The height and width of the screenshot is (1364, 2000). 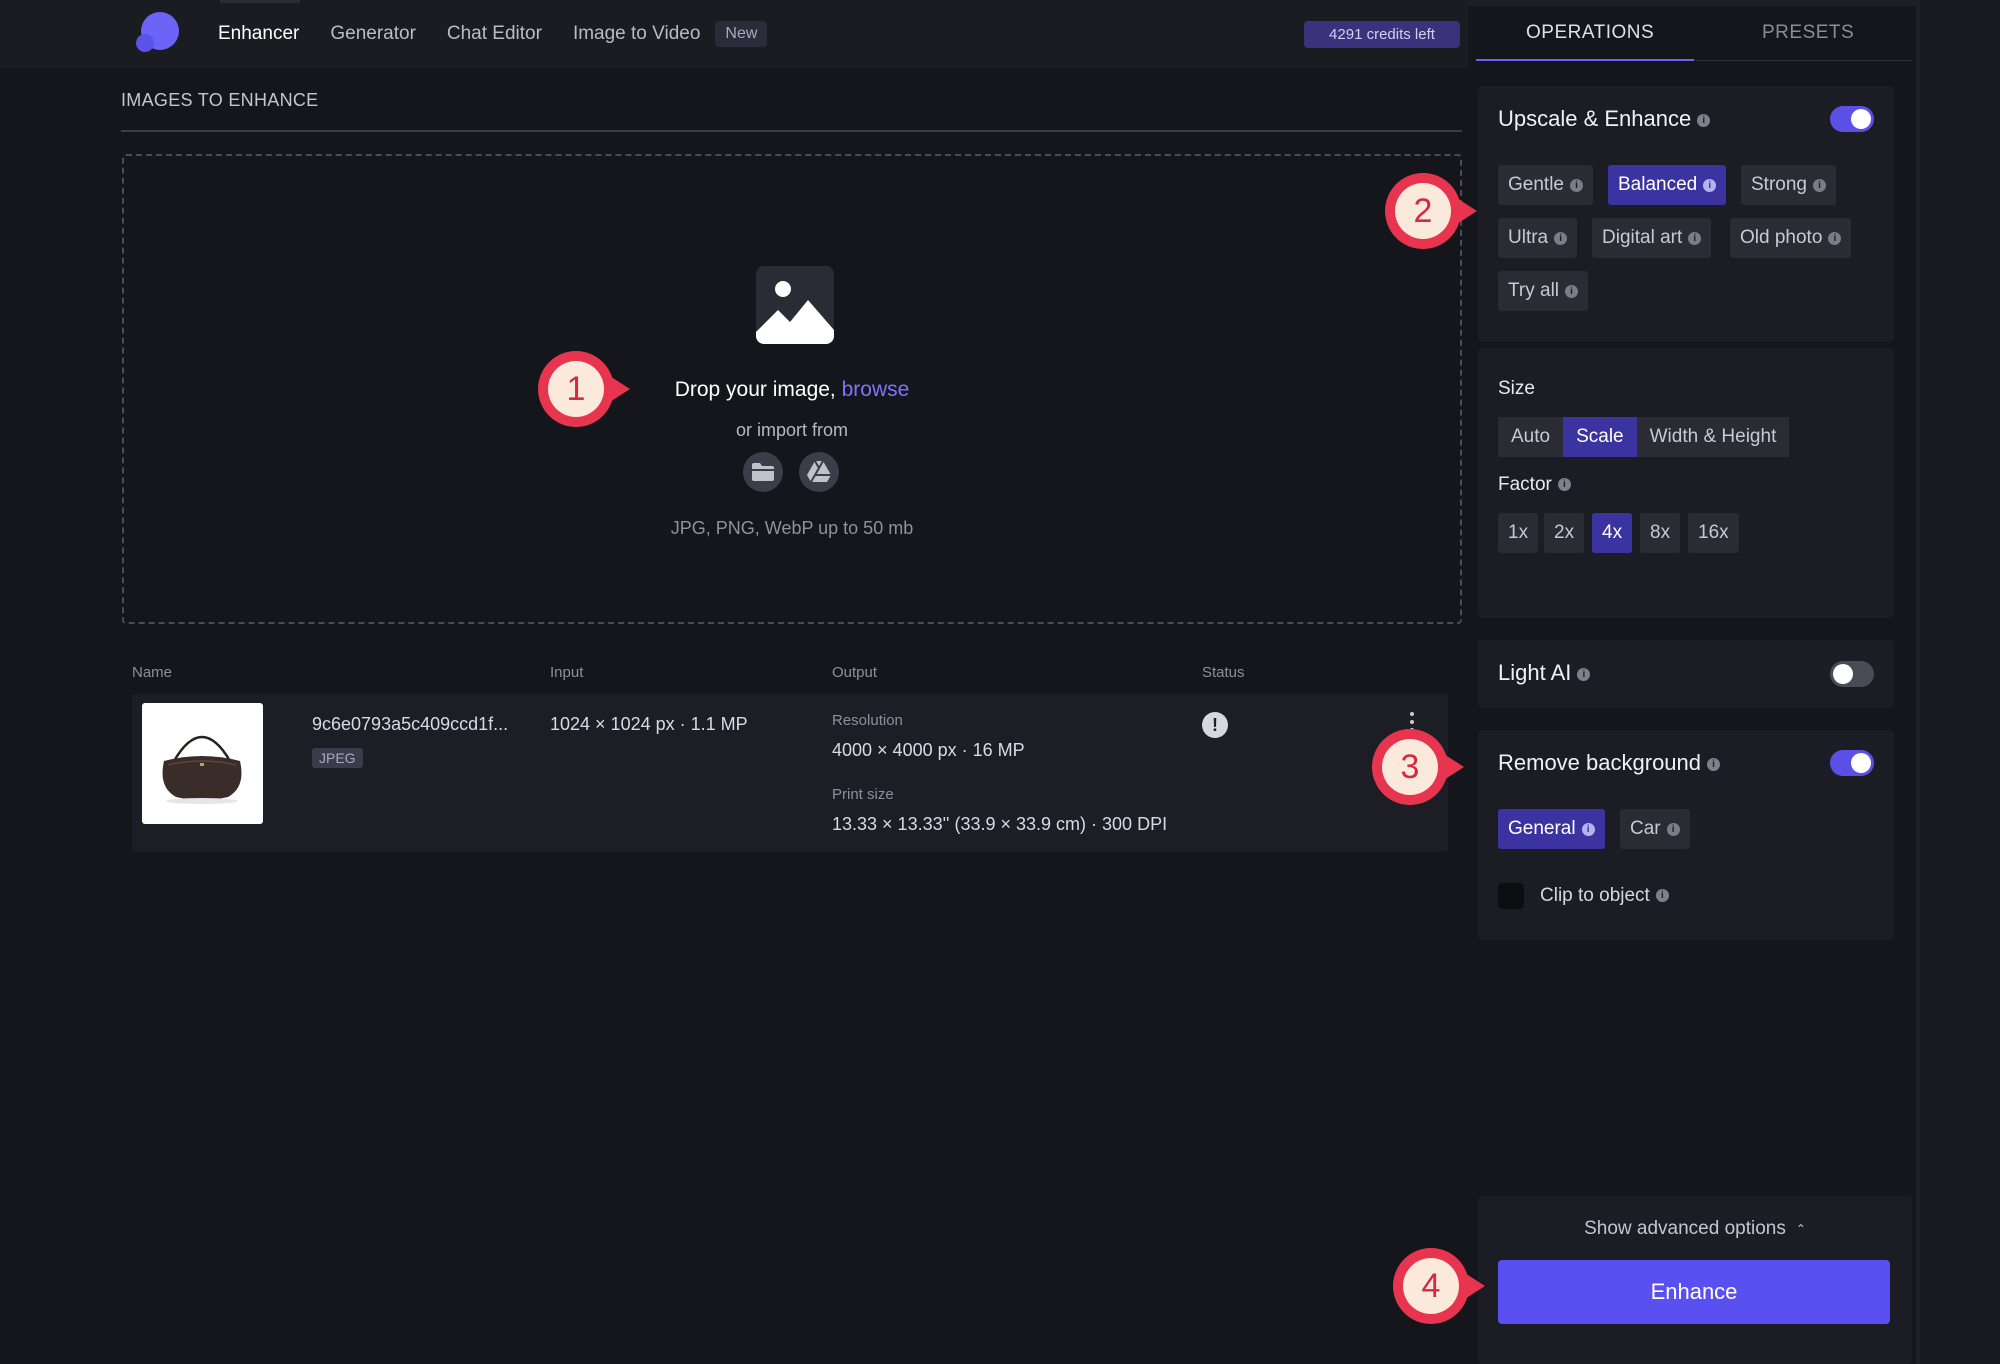 I want to click on file-type-badge: JPEG, so click(x=337, y=758).